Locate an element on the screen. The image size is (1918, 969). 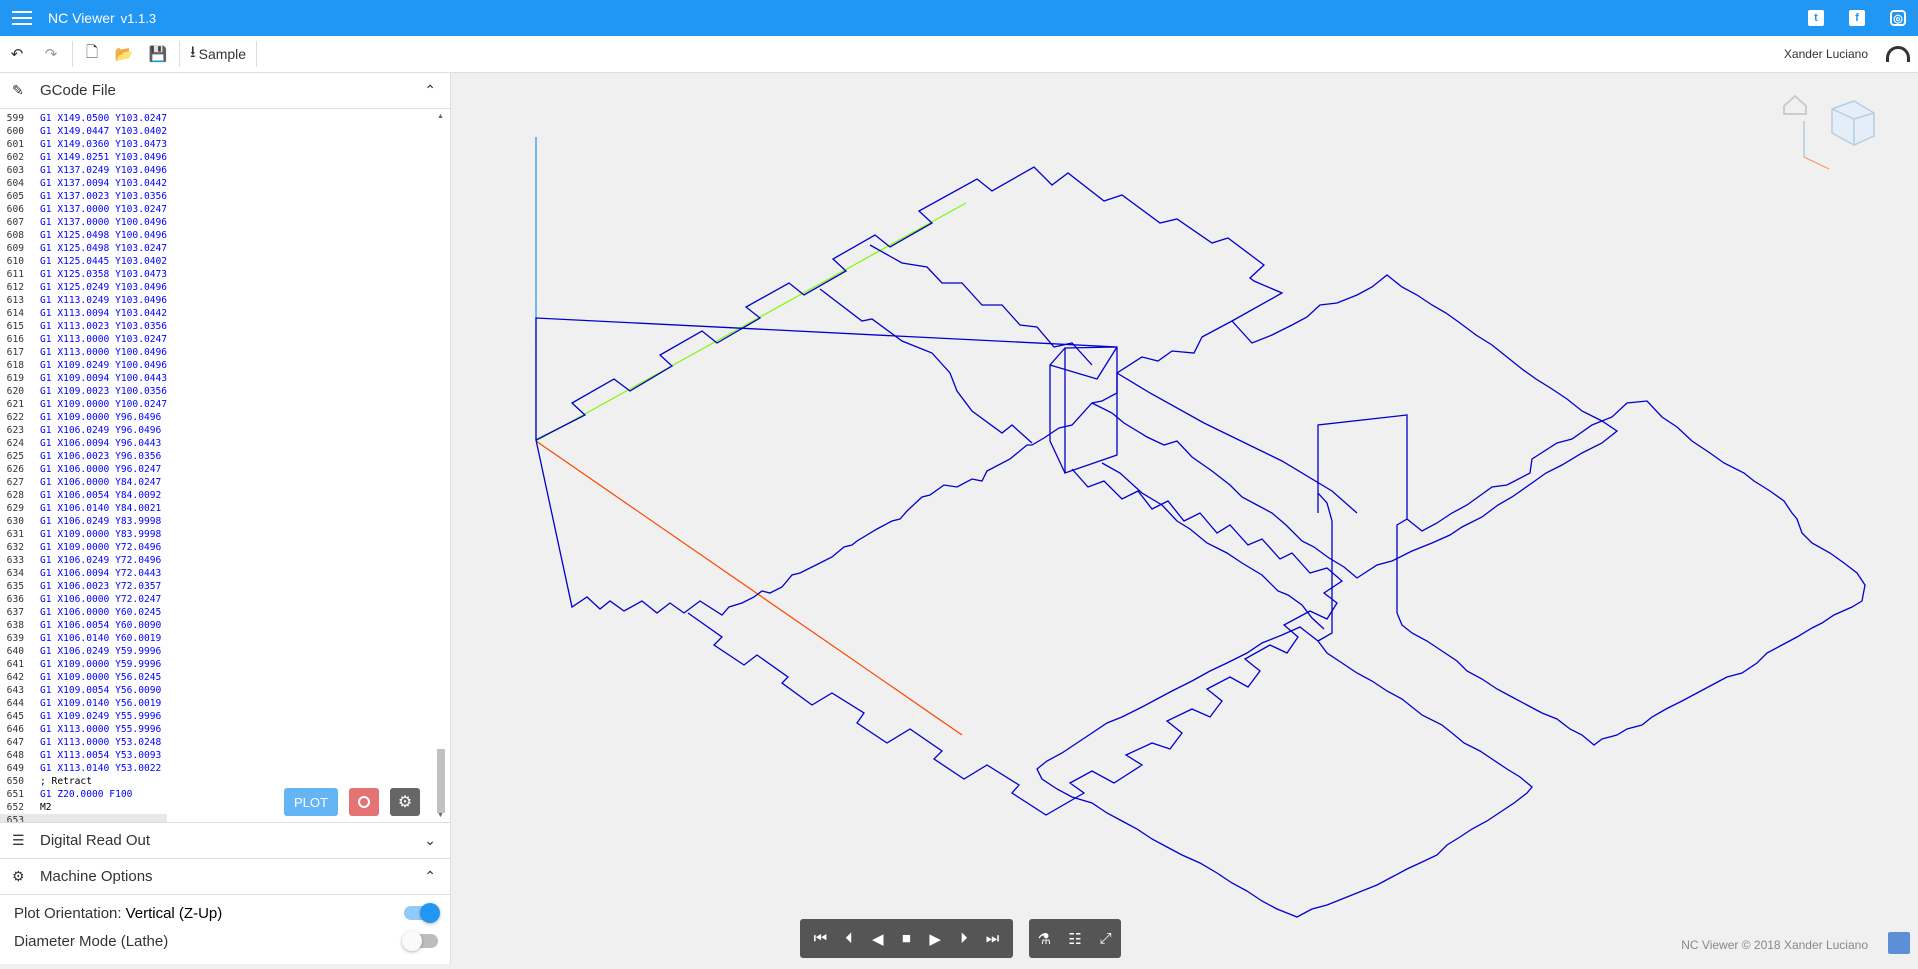
clear-button is located at coordinates (364, 802).